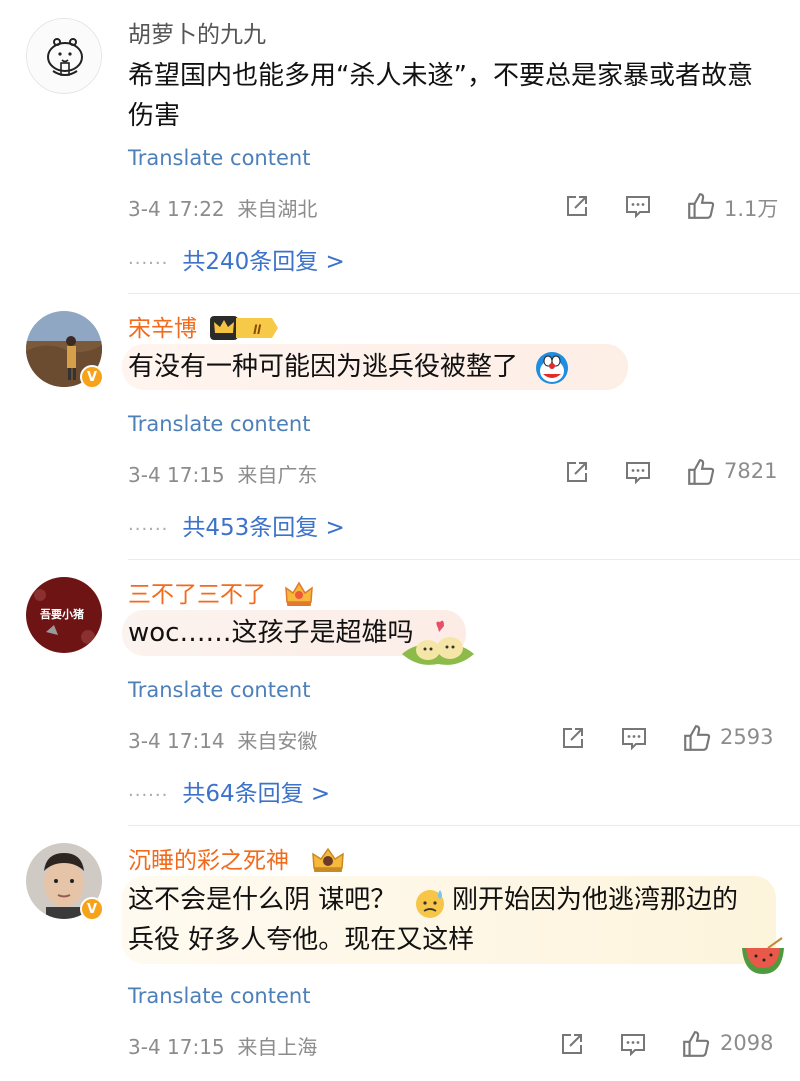 This screenshot has height=1081, width=800. I want to click on comment-text-line2: 兵役 好多人夸他。现在又这样, so click(301, 940).